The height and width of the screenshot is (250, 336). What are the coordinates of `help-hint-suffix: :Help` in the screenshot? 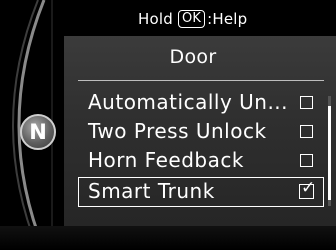 It's located at (227, 19).